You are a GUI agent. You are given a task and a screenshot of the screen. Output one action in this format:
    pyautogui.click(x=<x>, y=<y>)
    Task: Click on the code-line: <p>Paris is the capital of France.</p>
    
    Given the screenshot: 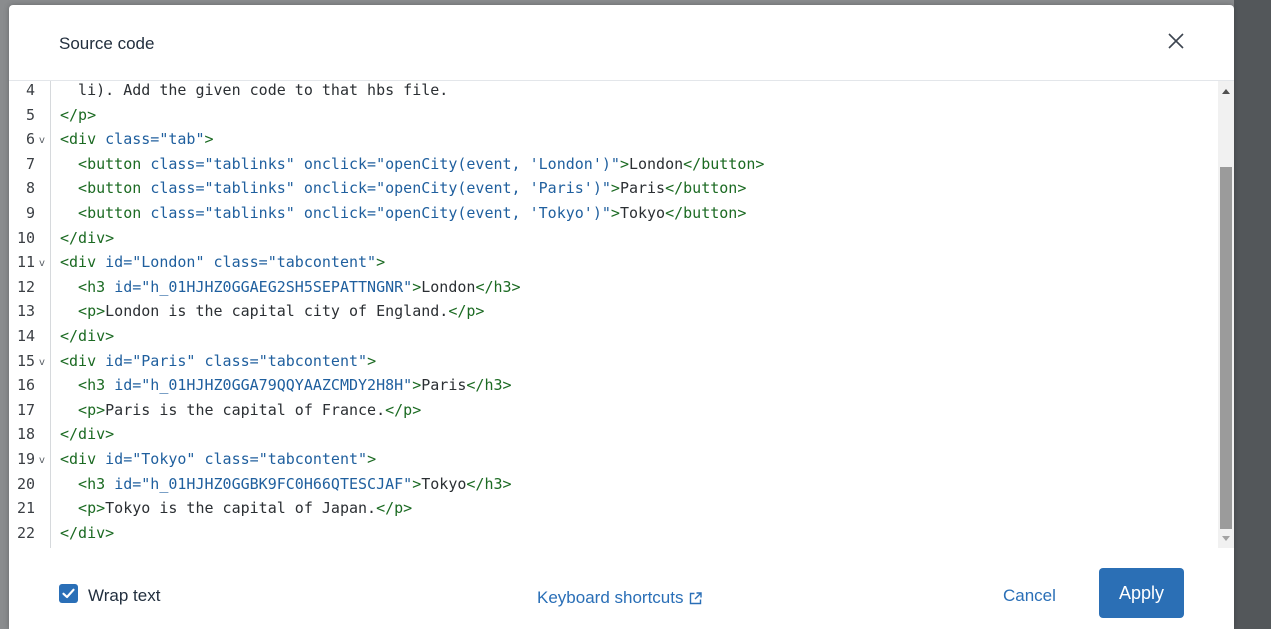 What is the action you would take?
    pyautogui.click(x=240, y=410)
    